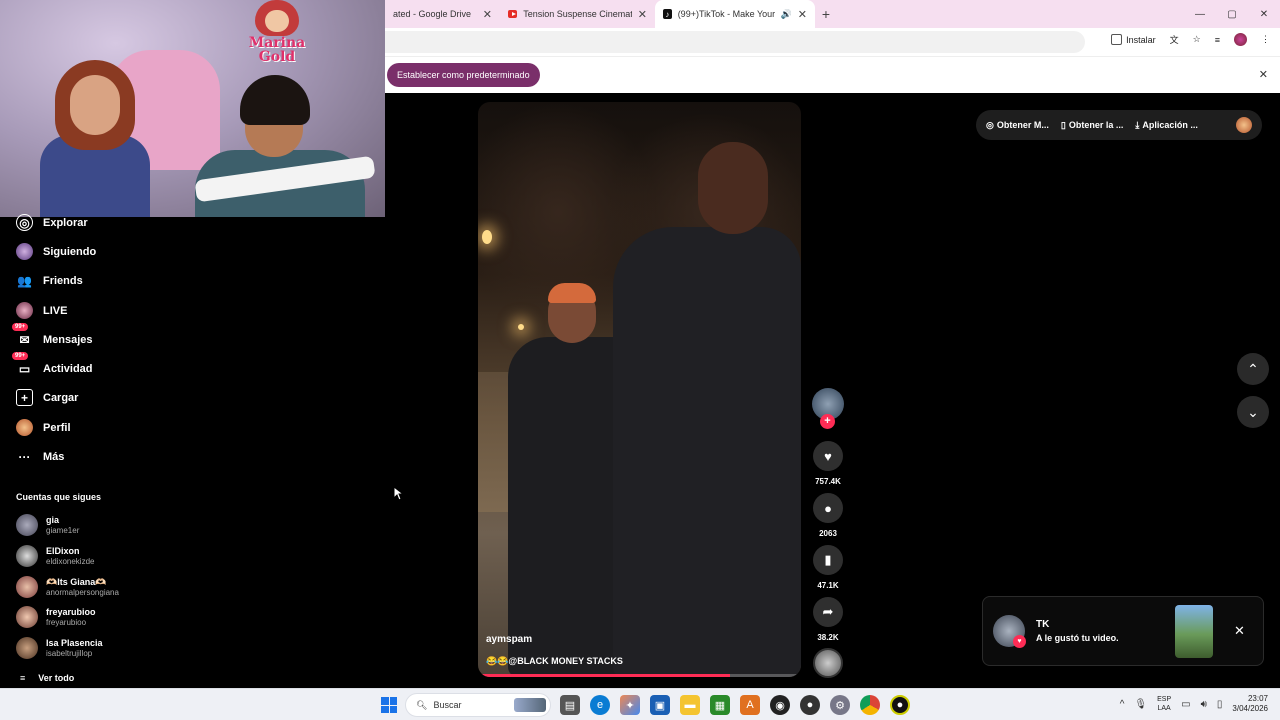 The width and height of the screenshot is (1280, 720). What do you see at coordinates (1244, 125) in the screenshot?
I see `profile-avatar` at bounding box center [1244, 125].